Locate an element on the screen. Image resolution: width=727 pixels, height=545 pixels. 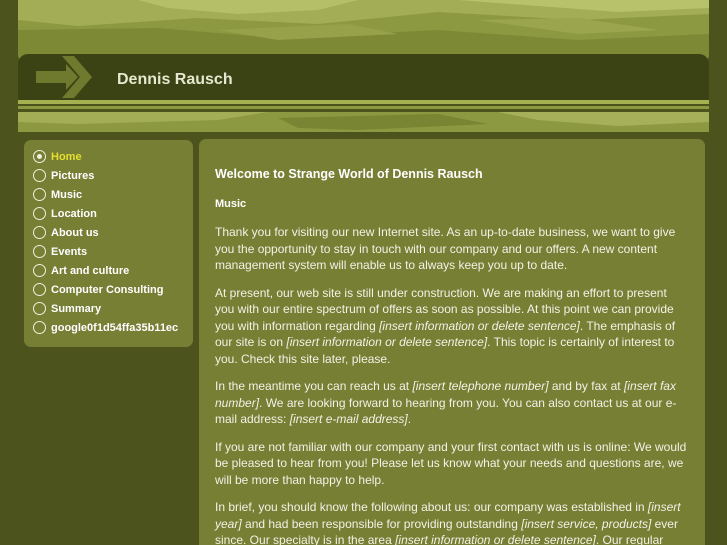
nav-item-computer-consulting: Computer Consulting is located at coordinates (108, 289).